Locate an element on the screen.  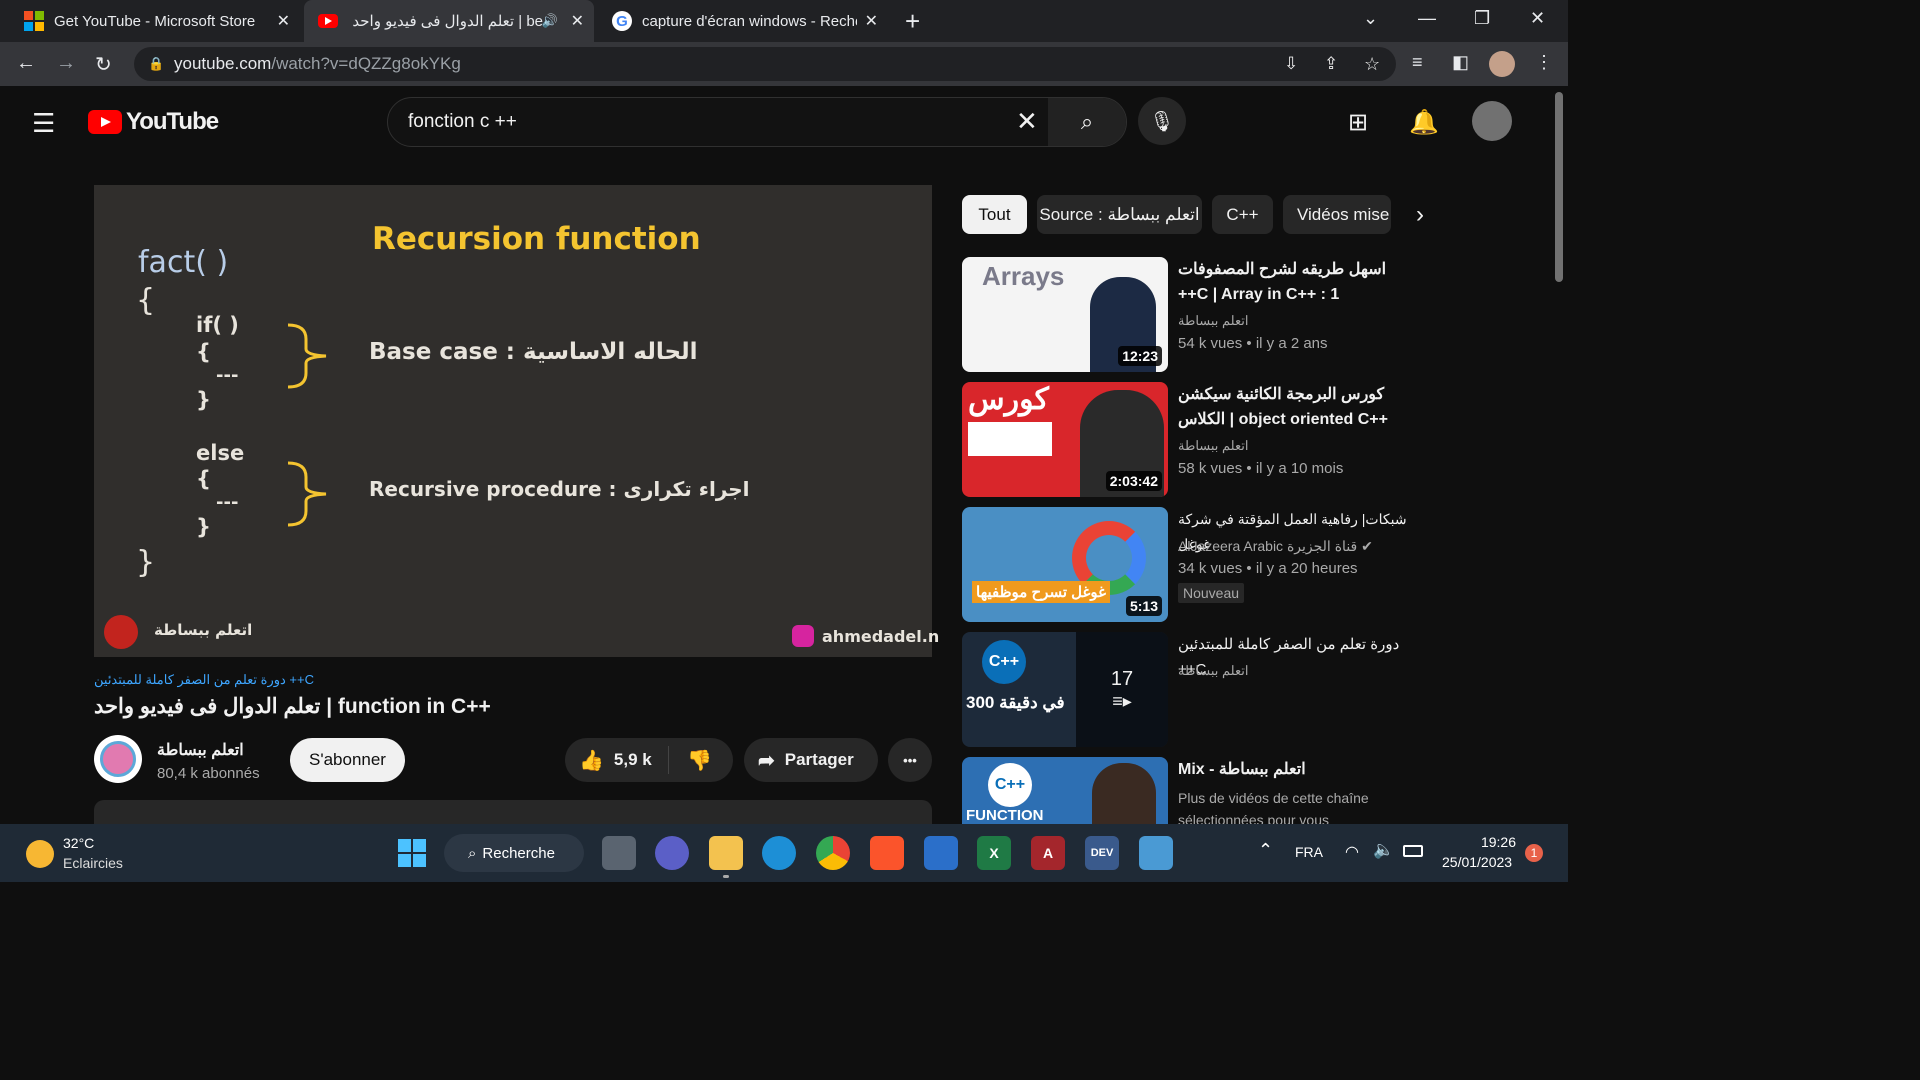
video-thumbnail: غوغل تسرح موظفيها 5:13 is located at coordinates (1065, 564).